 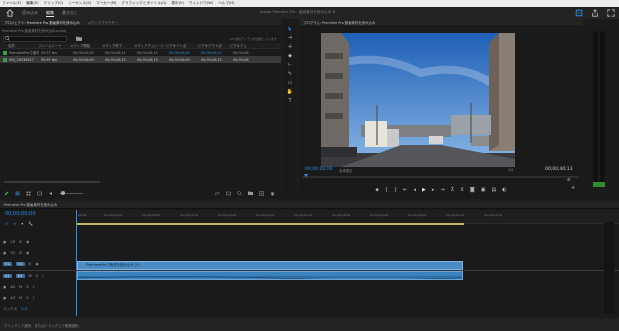 I want to click on new-folder-icon, so click(x=250, y=193).